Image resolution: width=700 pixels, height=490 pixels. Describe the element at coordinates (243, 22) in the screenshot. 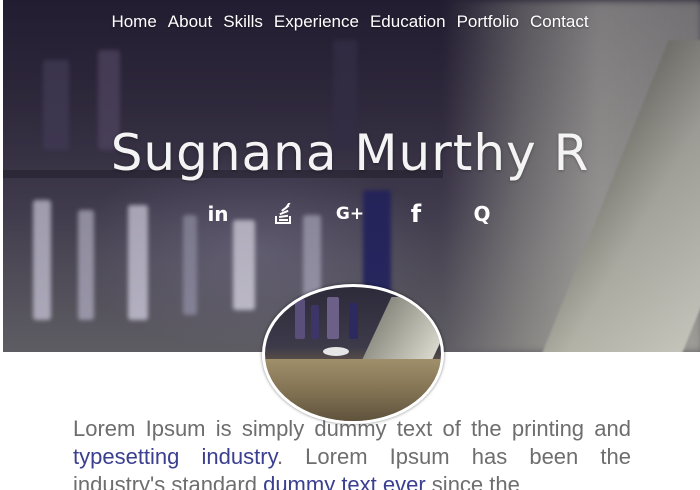

I see `nav-skills: Skills` at that location.